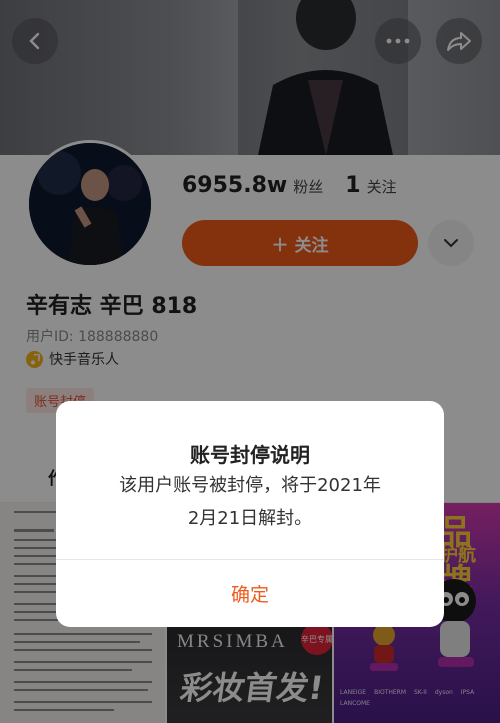  I want to click on dialog-message: 该用户账号被封停，将于2021年 2月21日解封。, so click(250, 502).